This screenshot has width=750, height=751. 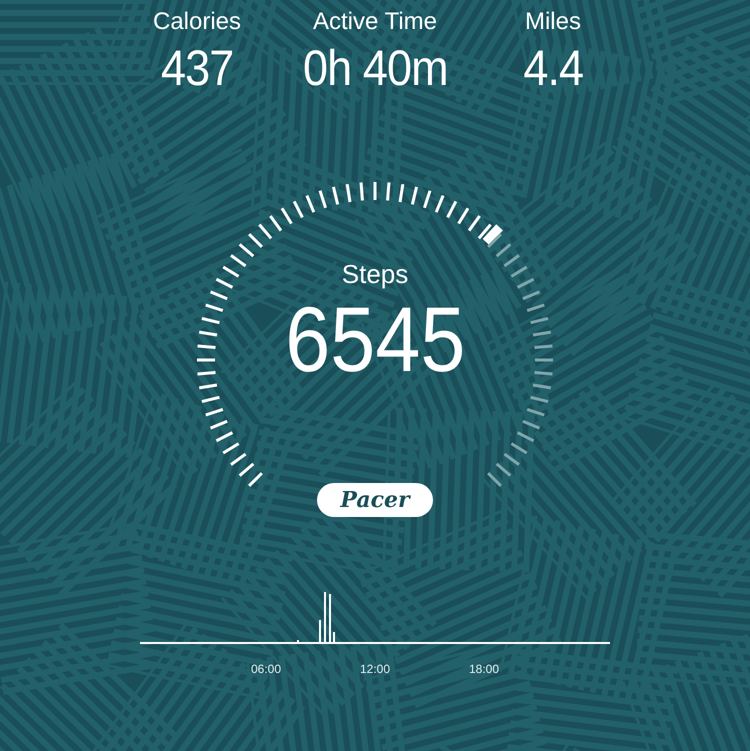 What do you see at coordinates (553, 68) in the screenshot?
I see `stat-value: 4.4` at bounding box center [553, 68].